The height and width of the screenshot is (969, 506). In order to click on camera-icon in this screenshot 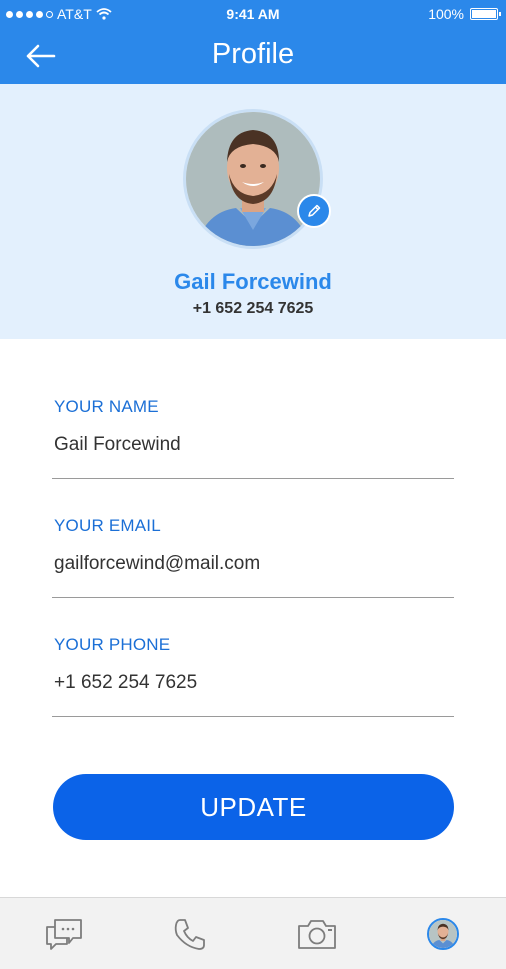, I will do `click(317, 934)`.